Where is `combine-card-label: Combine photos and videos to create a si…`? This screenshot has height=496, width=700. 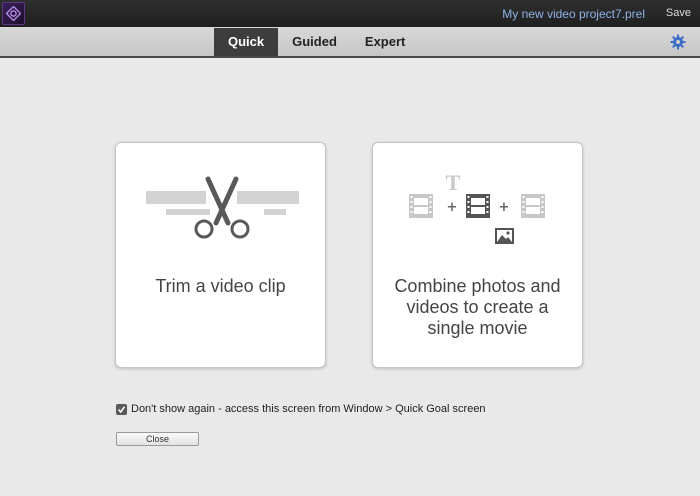
combine-card-label: Combine photos and videos to create a si… is located at coordinates (477, 307).